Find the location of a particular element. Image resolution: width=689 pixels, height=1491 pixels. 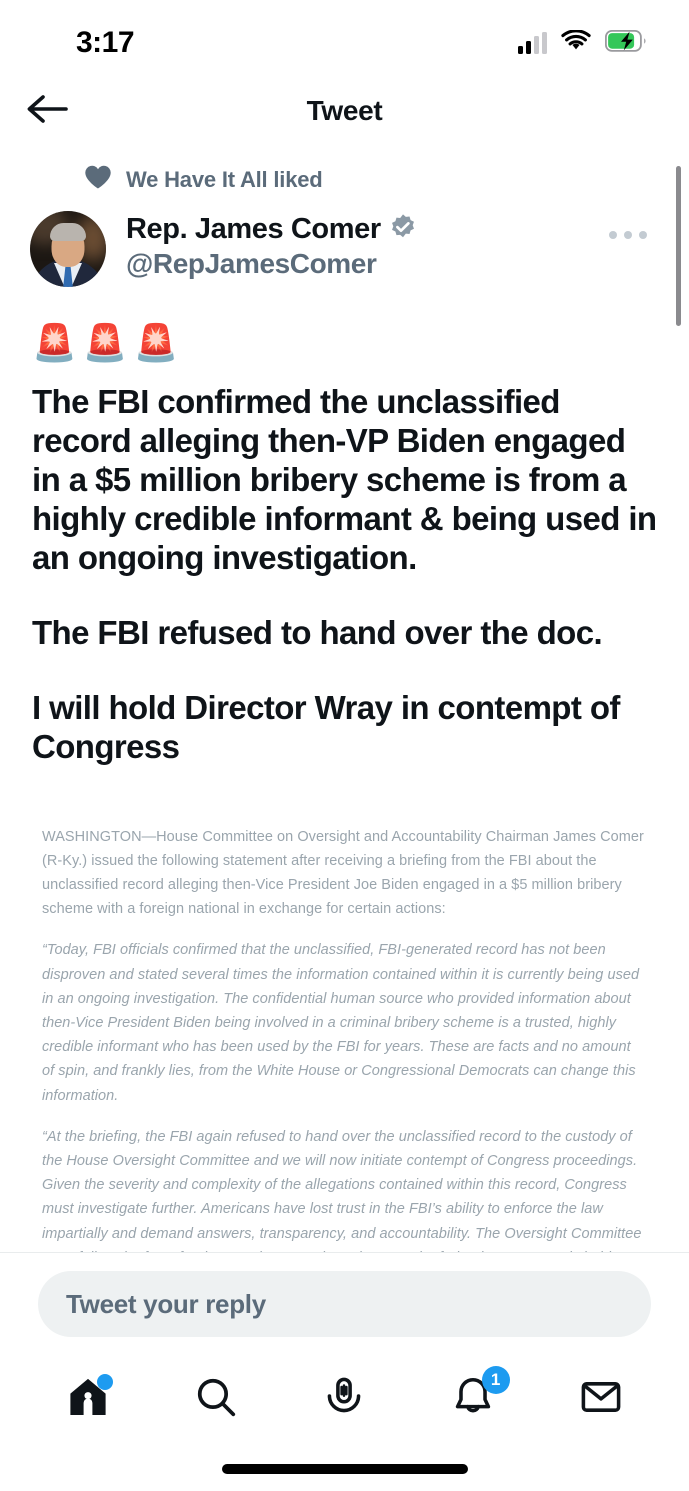

reply-placeholder-text: Tweet your reply is located at coordinates (166, 1303).